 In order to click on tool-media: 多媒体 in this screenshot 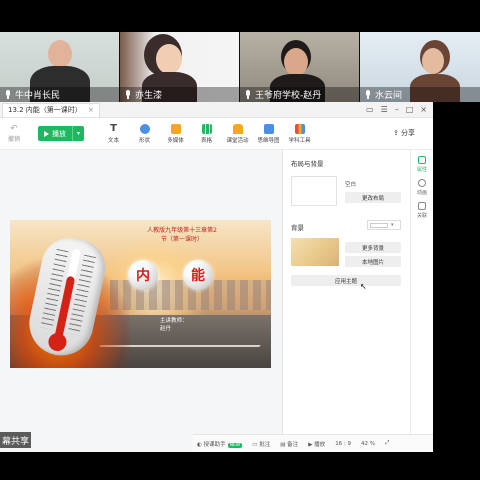, I will do `click(175, 133)`.